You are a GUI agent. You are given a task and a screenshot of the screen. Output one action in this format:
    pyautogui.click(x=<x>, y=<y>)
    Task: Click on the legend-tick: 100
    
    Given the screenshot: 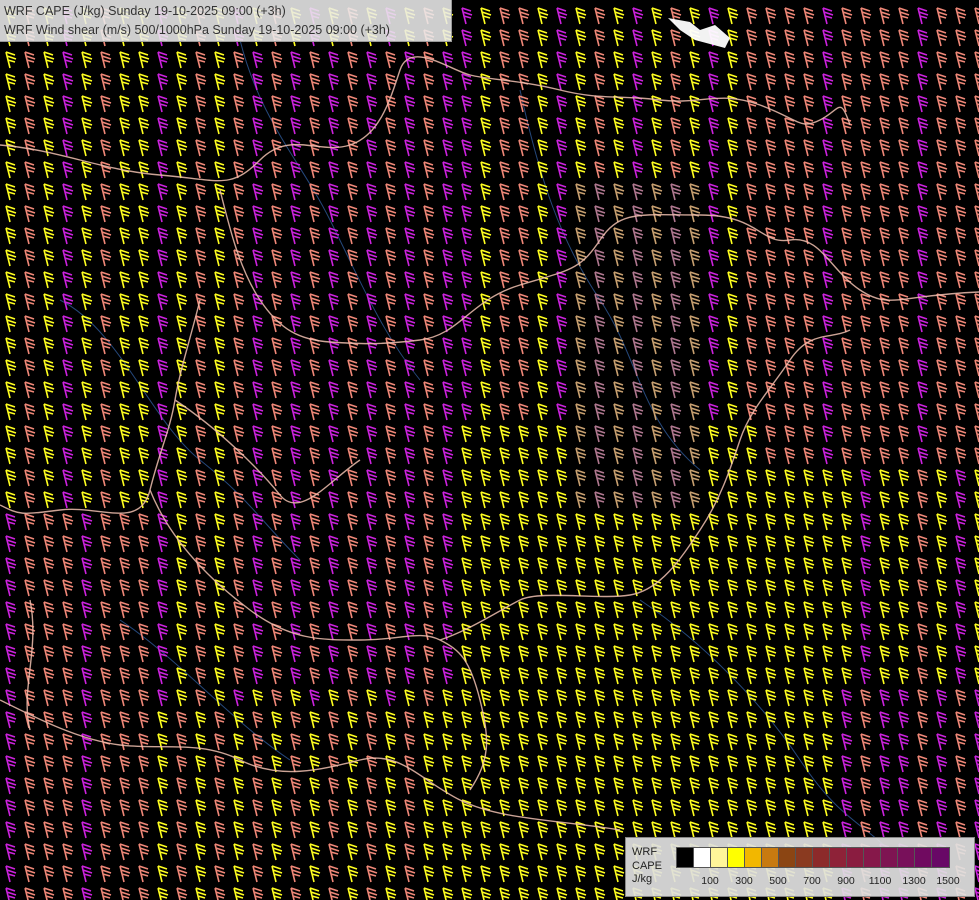 What is the action you would take?
    pyautogui.click(x=710, y=881)
    